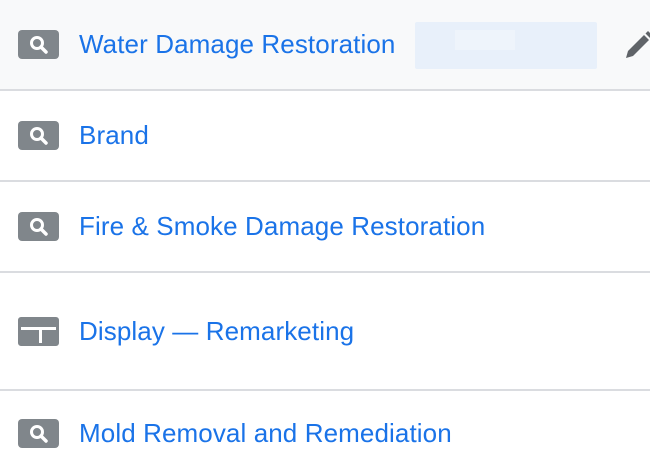  I want to click on list-item-label: Display — Remarketing, so click(216, 331).